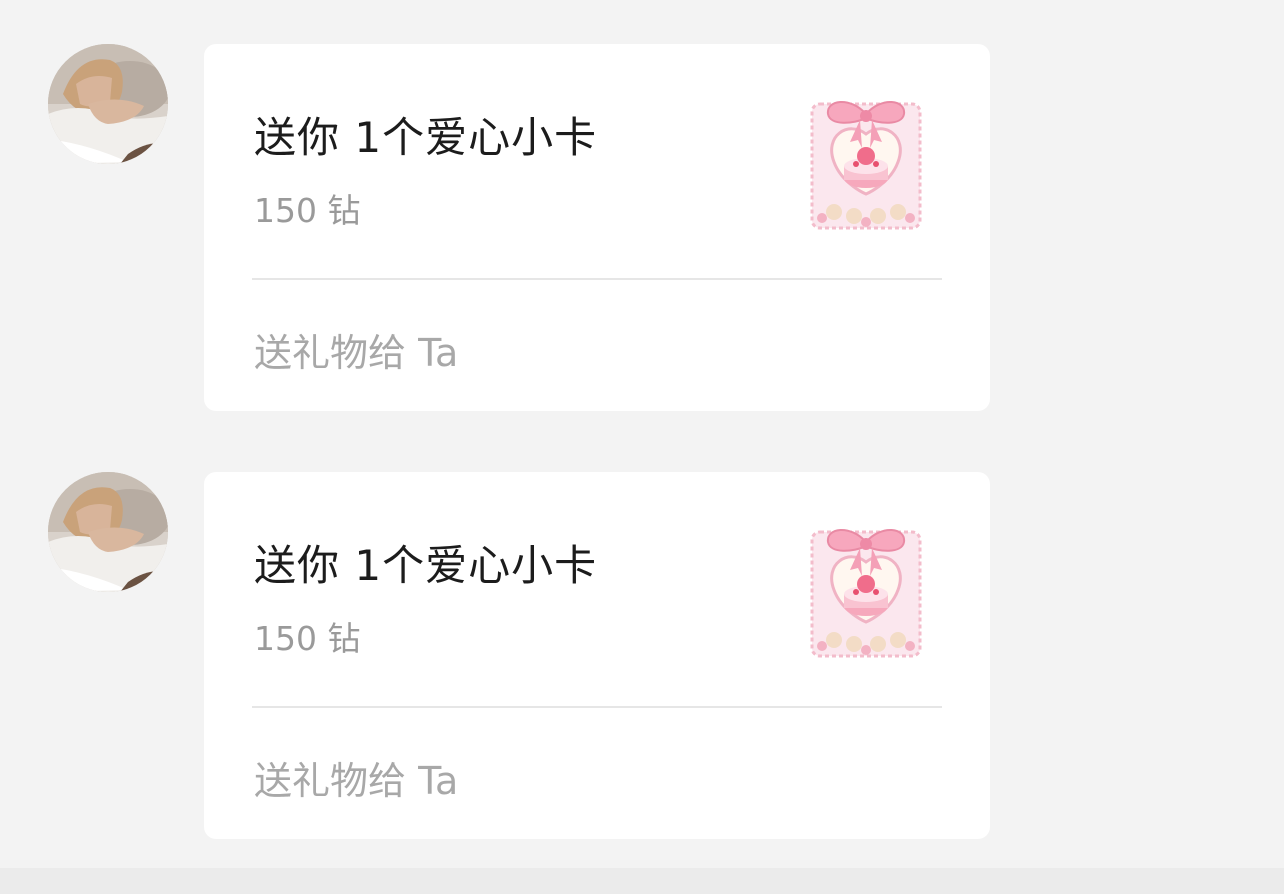 This screenshot has width=1284, height=894. Describe the element at coordinates (642, 881) in the screenshot. I see `bottom-bar` at that location.